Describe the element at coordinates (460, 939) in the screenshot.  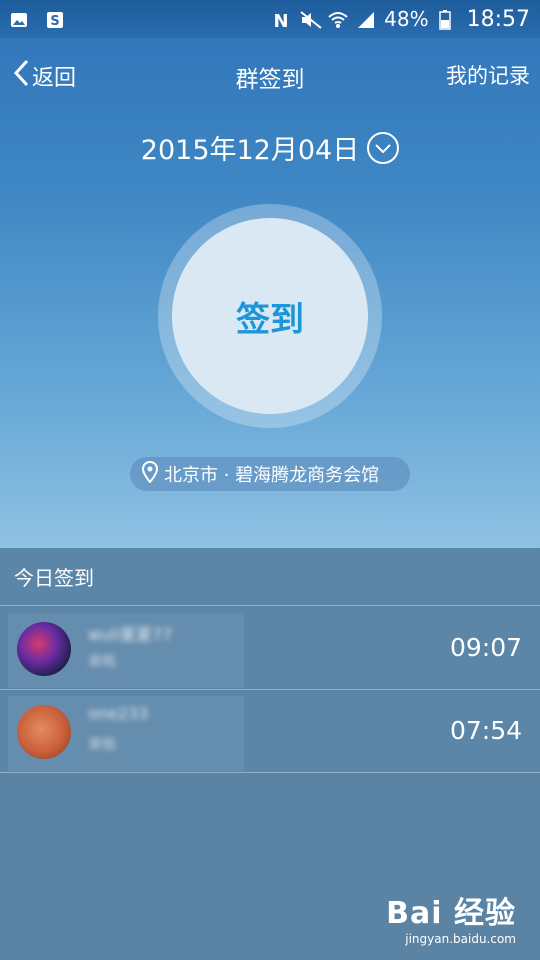
I see `watermark-url: jingyan.baidu.com` at that location.